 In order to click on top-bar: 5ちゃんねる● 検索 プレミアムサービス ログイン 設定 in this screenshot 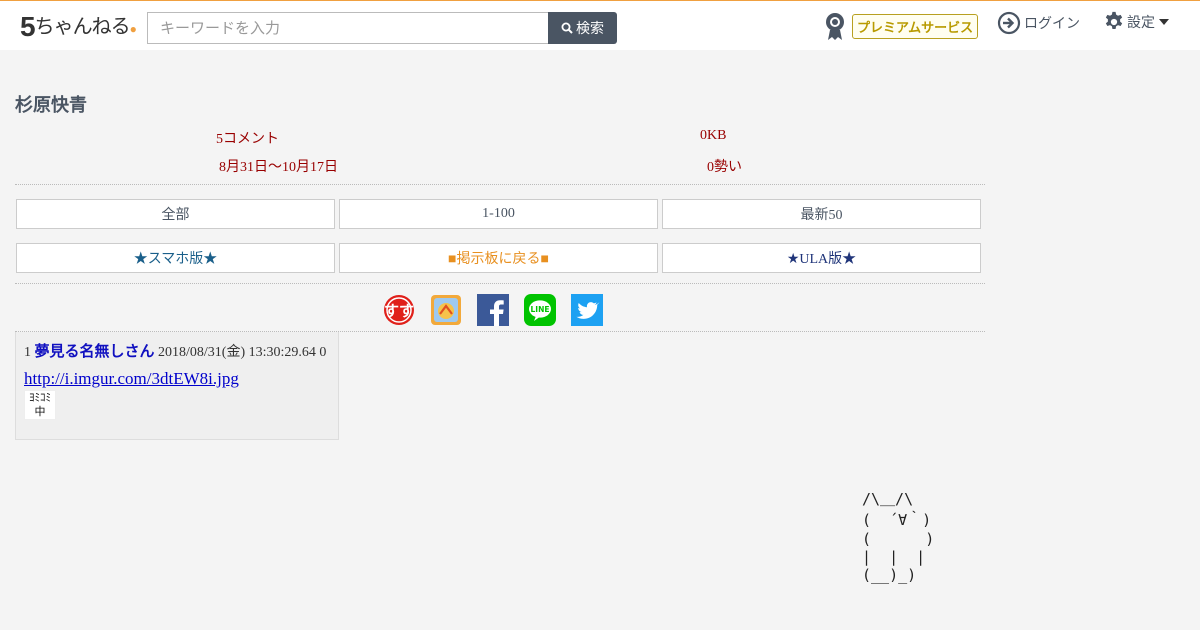, I will do `click(600, 25)`.